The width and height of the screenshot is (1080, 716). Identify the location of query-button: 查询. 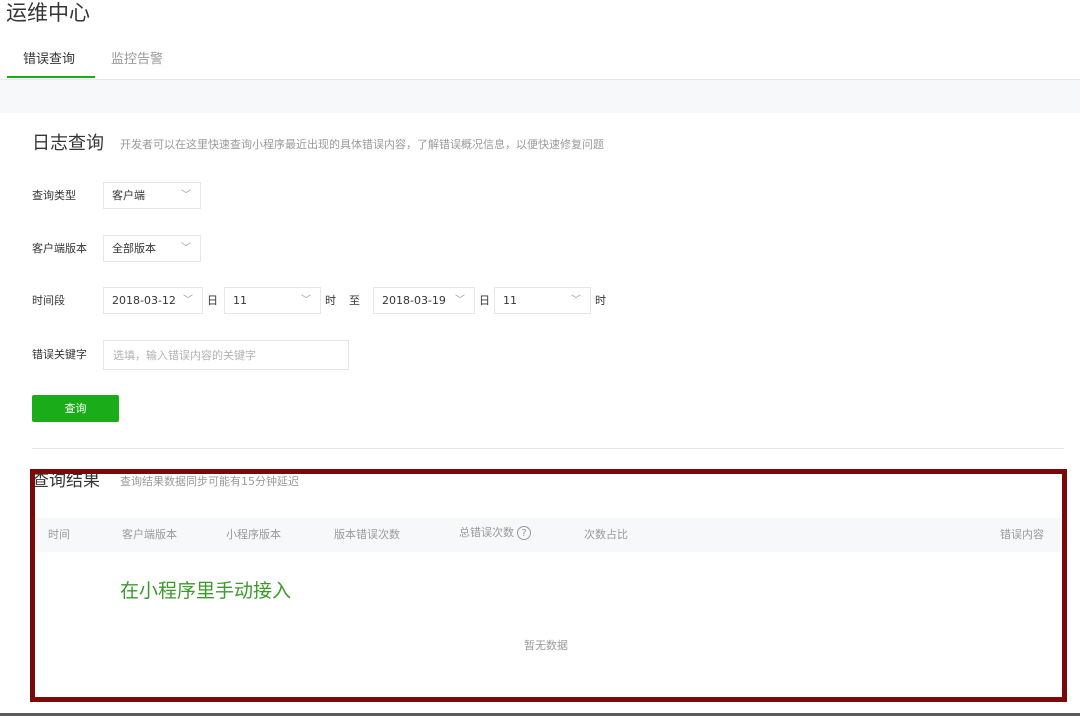
(75, 408).